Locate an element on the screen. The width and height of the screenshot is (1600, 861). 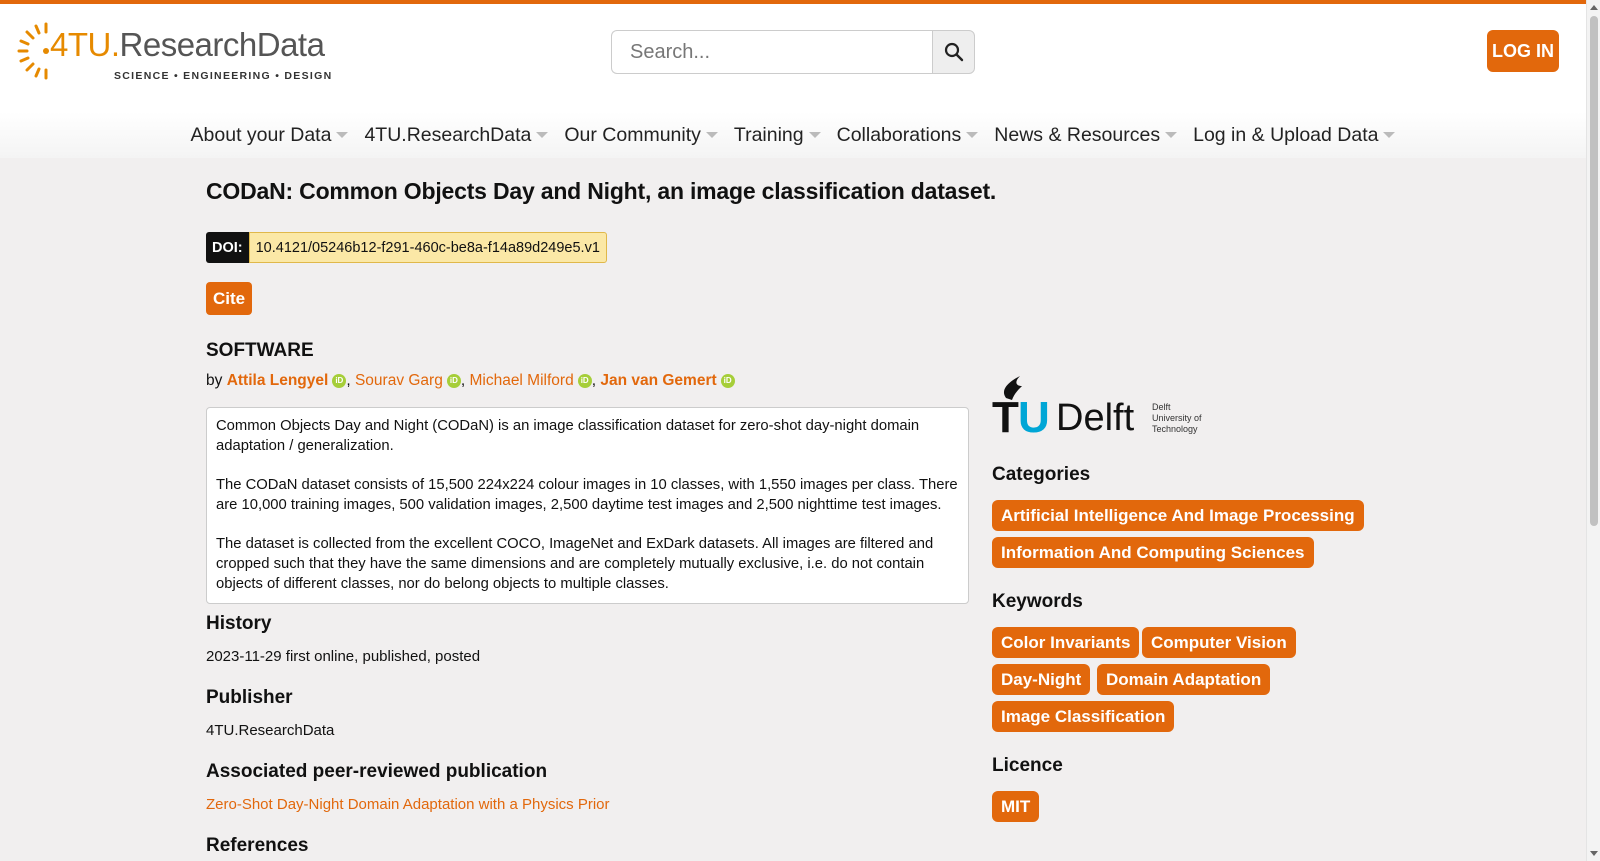
author-link: Attila Lengyel is located at coordinates (278, 380).